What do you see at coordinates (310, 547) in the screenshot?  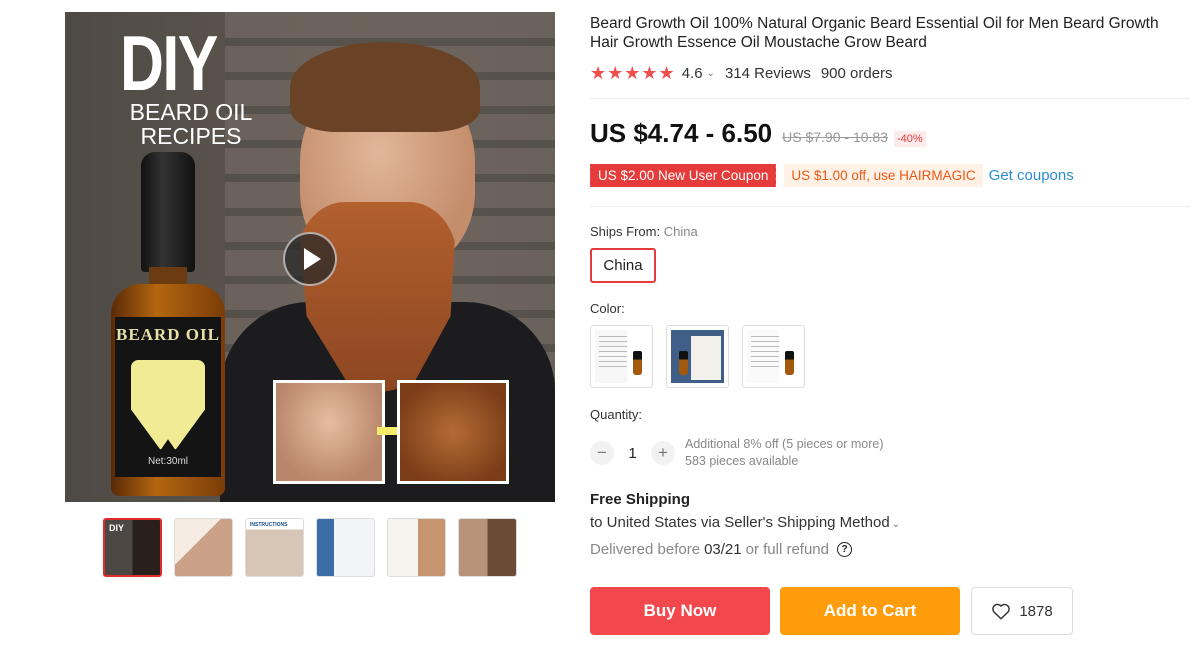 I see `thumbnail-strip: DIY INSTRUCTIONS` at bounding box center [310, 547].